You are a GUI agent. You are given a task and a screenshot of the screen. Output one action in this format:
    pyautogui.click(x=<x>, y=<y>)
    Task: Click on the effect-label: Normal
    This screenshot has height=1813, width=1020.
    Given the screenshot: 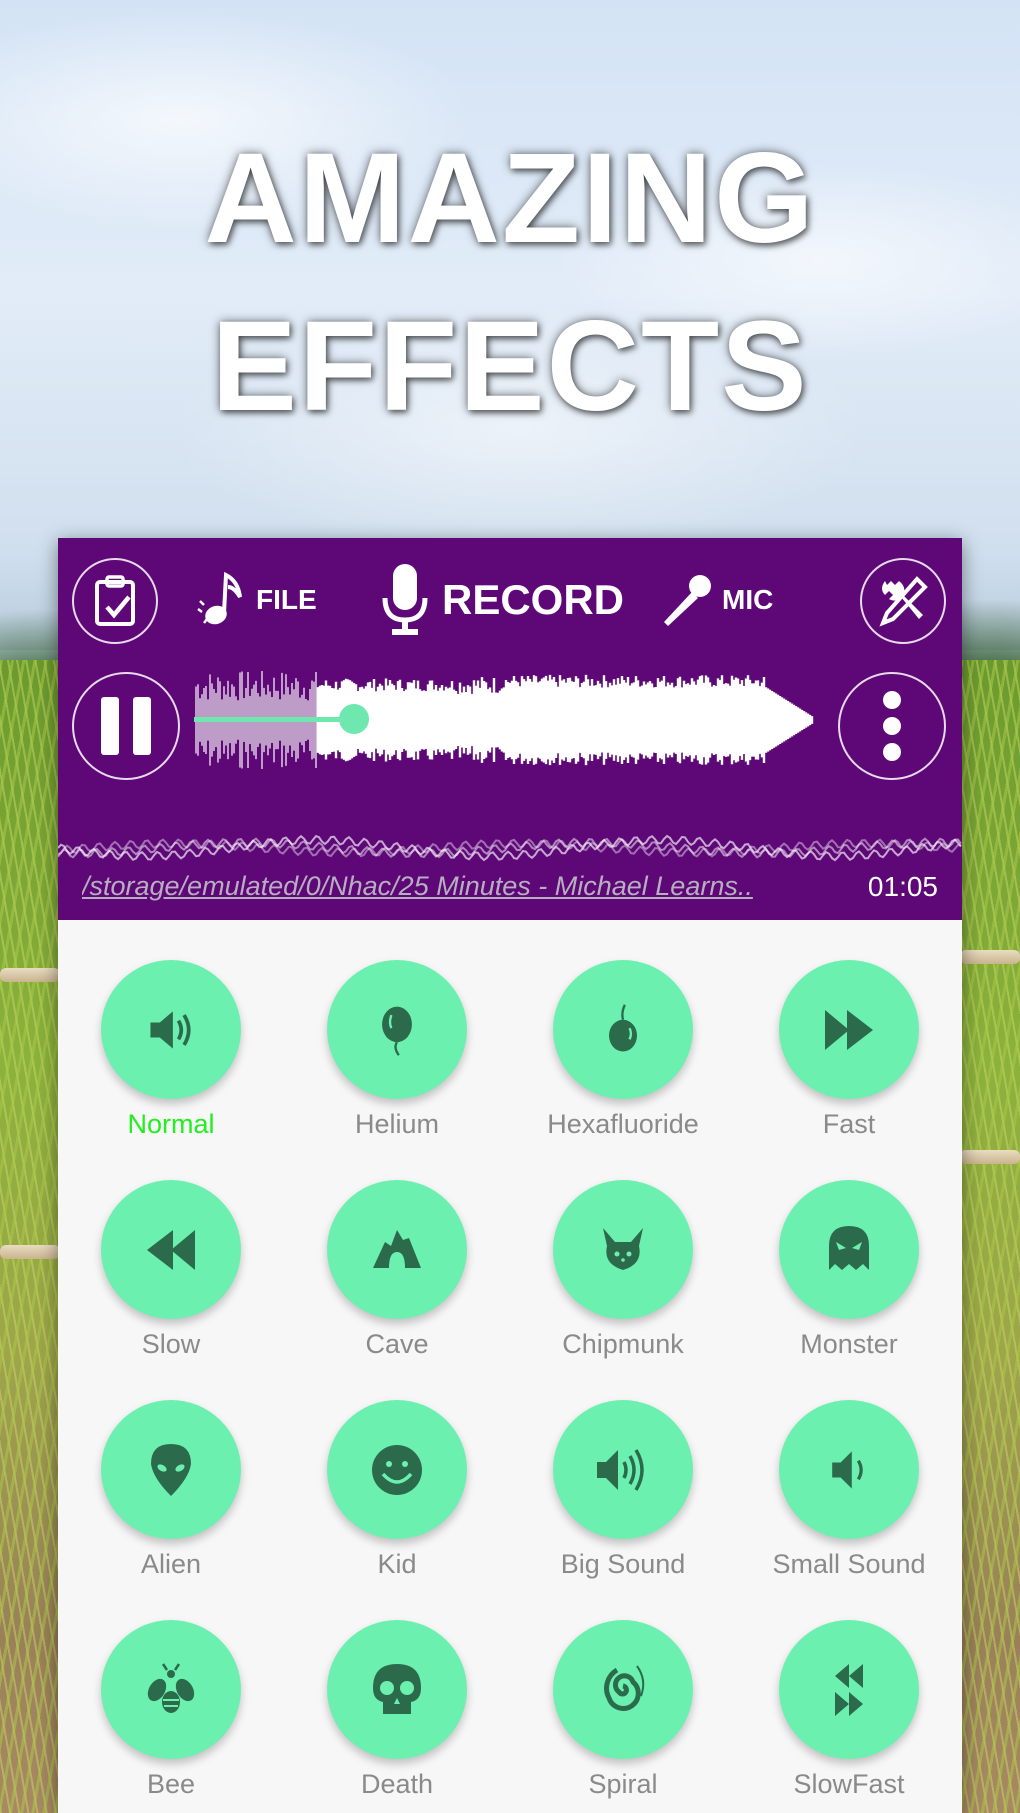 What is the action you would take?
    pyautogui.click(x=171, y=1124)
    